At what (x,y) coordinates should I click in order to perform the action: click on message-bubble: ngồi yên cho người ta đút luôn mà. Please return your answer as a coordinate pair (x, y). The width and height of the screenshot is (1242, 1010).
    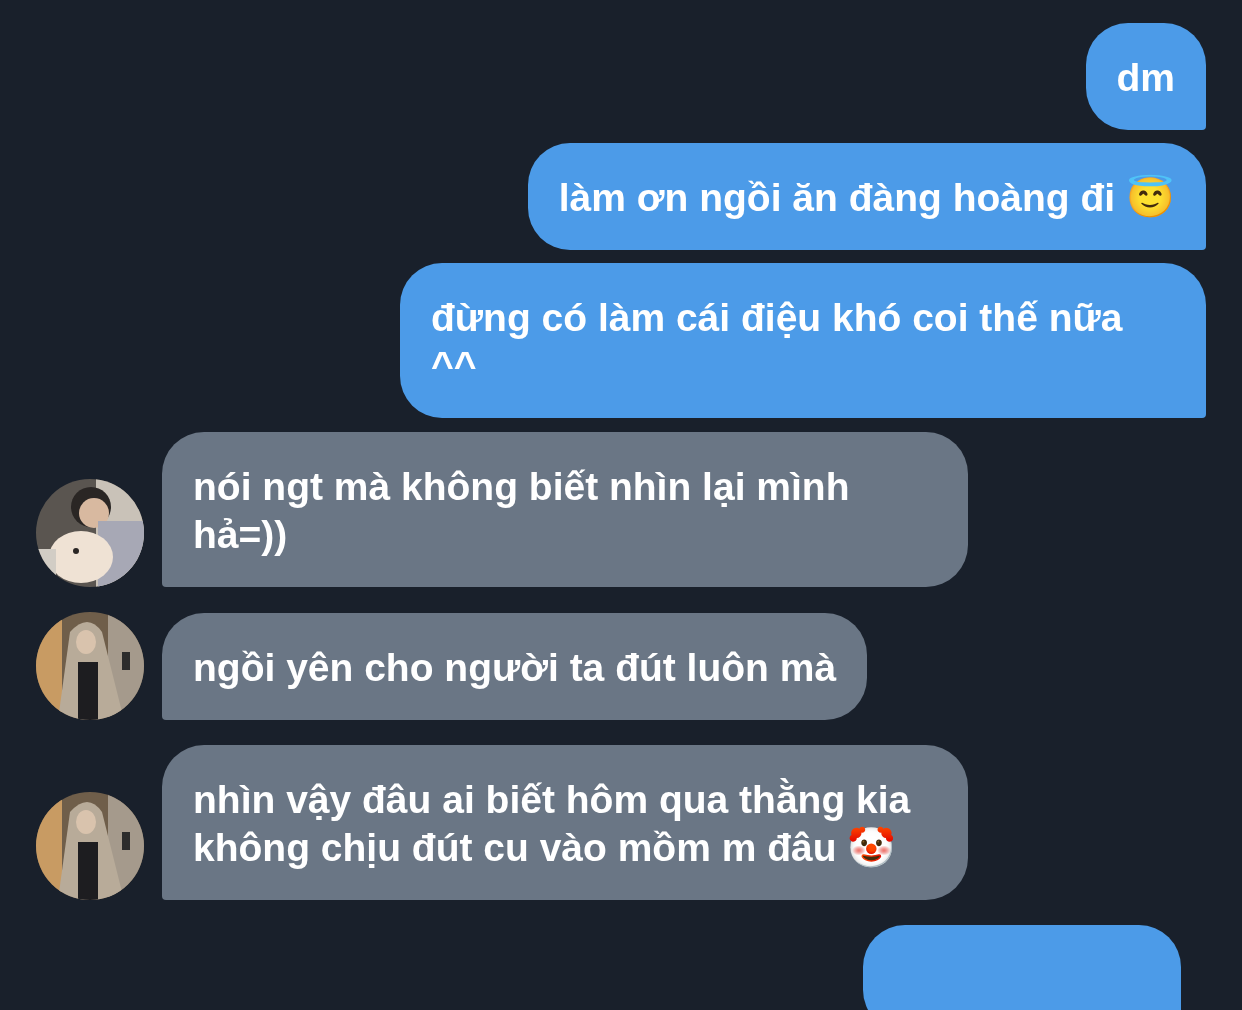
    Looking at the image, I should click on (515, 666).